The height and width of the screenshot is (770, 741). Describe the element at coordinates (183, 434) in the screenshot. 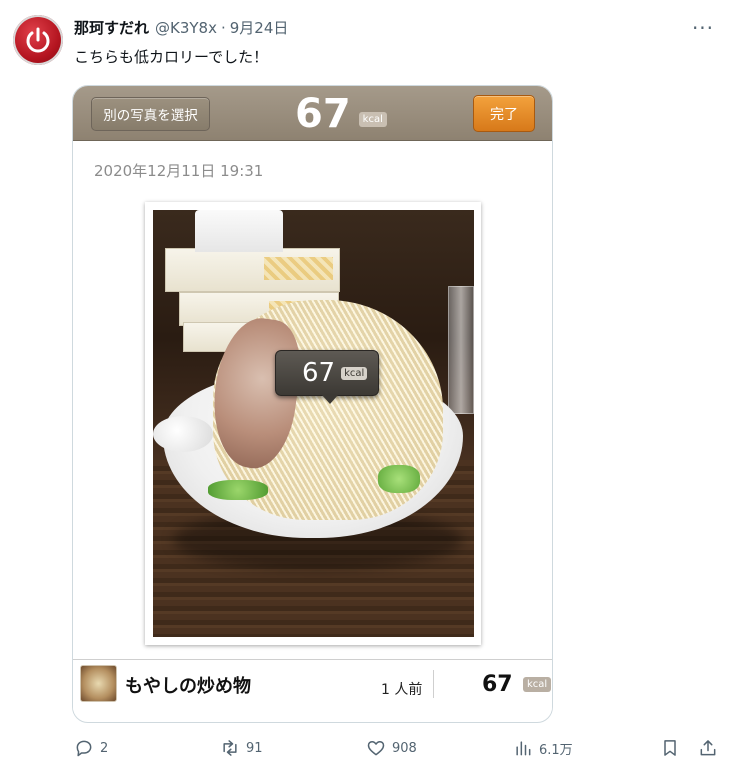

I see `spoon` at that location.